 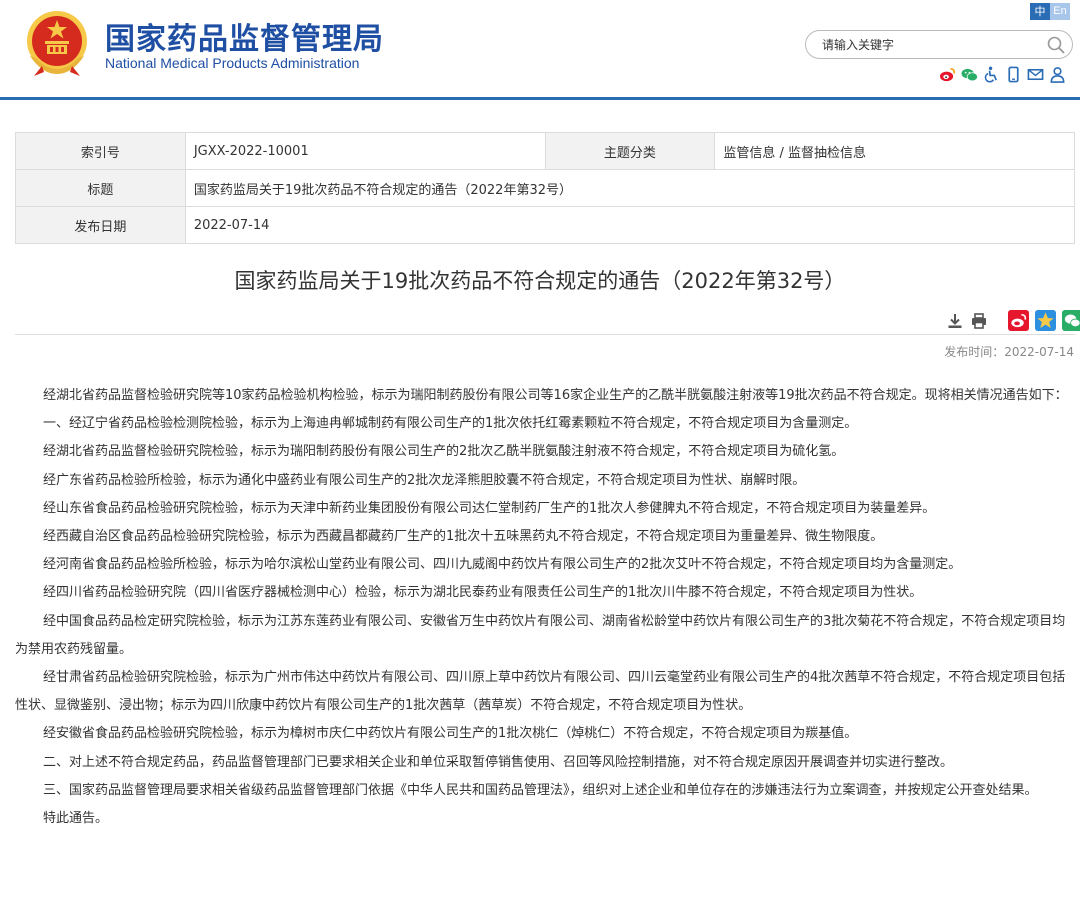 I want to click on search-input, so click(x=927, y=45).